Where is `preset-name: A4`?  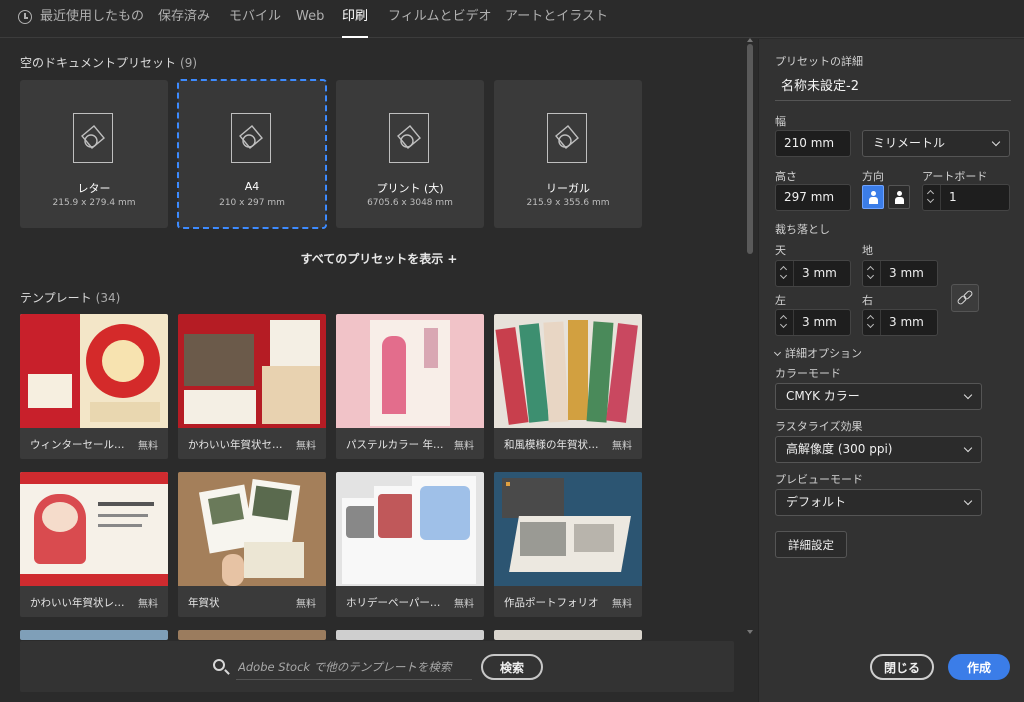 preset-name: A4 is located at coordinates (252, 186).